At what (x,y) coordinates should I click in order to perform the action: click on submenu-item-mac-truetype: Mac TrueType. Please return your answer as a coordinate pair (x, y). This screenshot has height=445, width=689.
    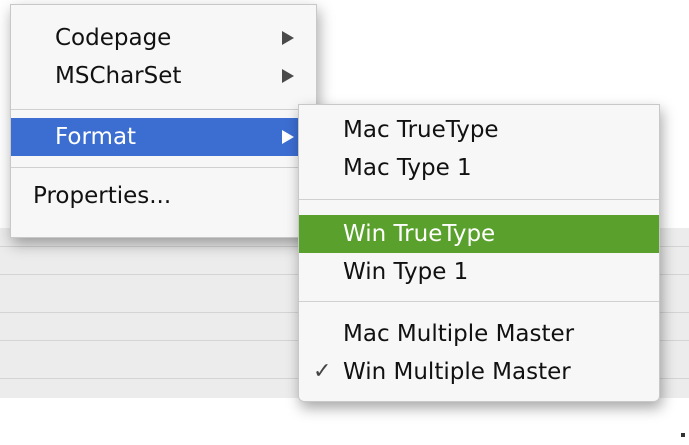
    Looking at the image, I should click on (479, 130).